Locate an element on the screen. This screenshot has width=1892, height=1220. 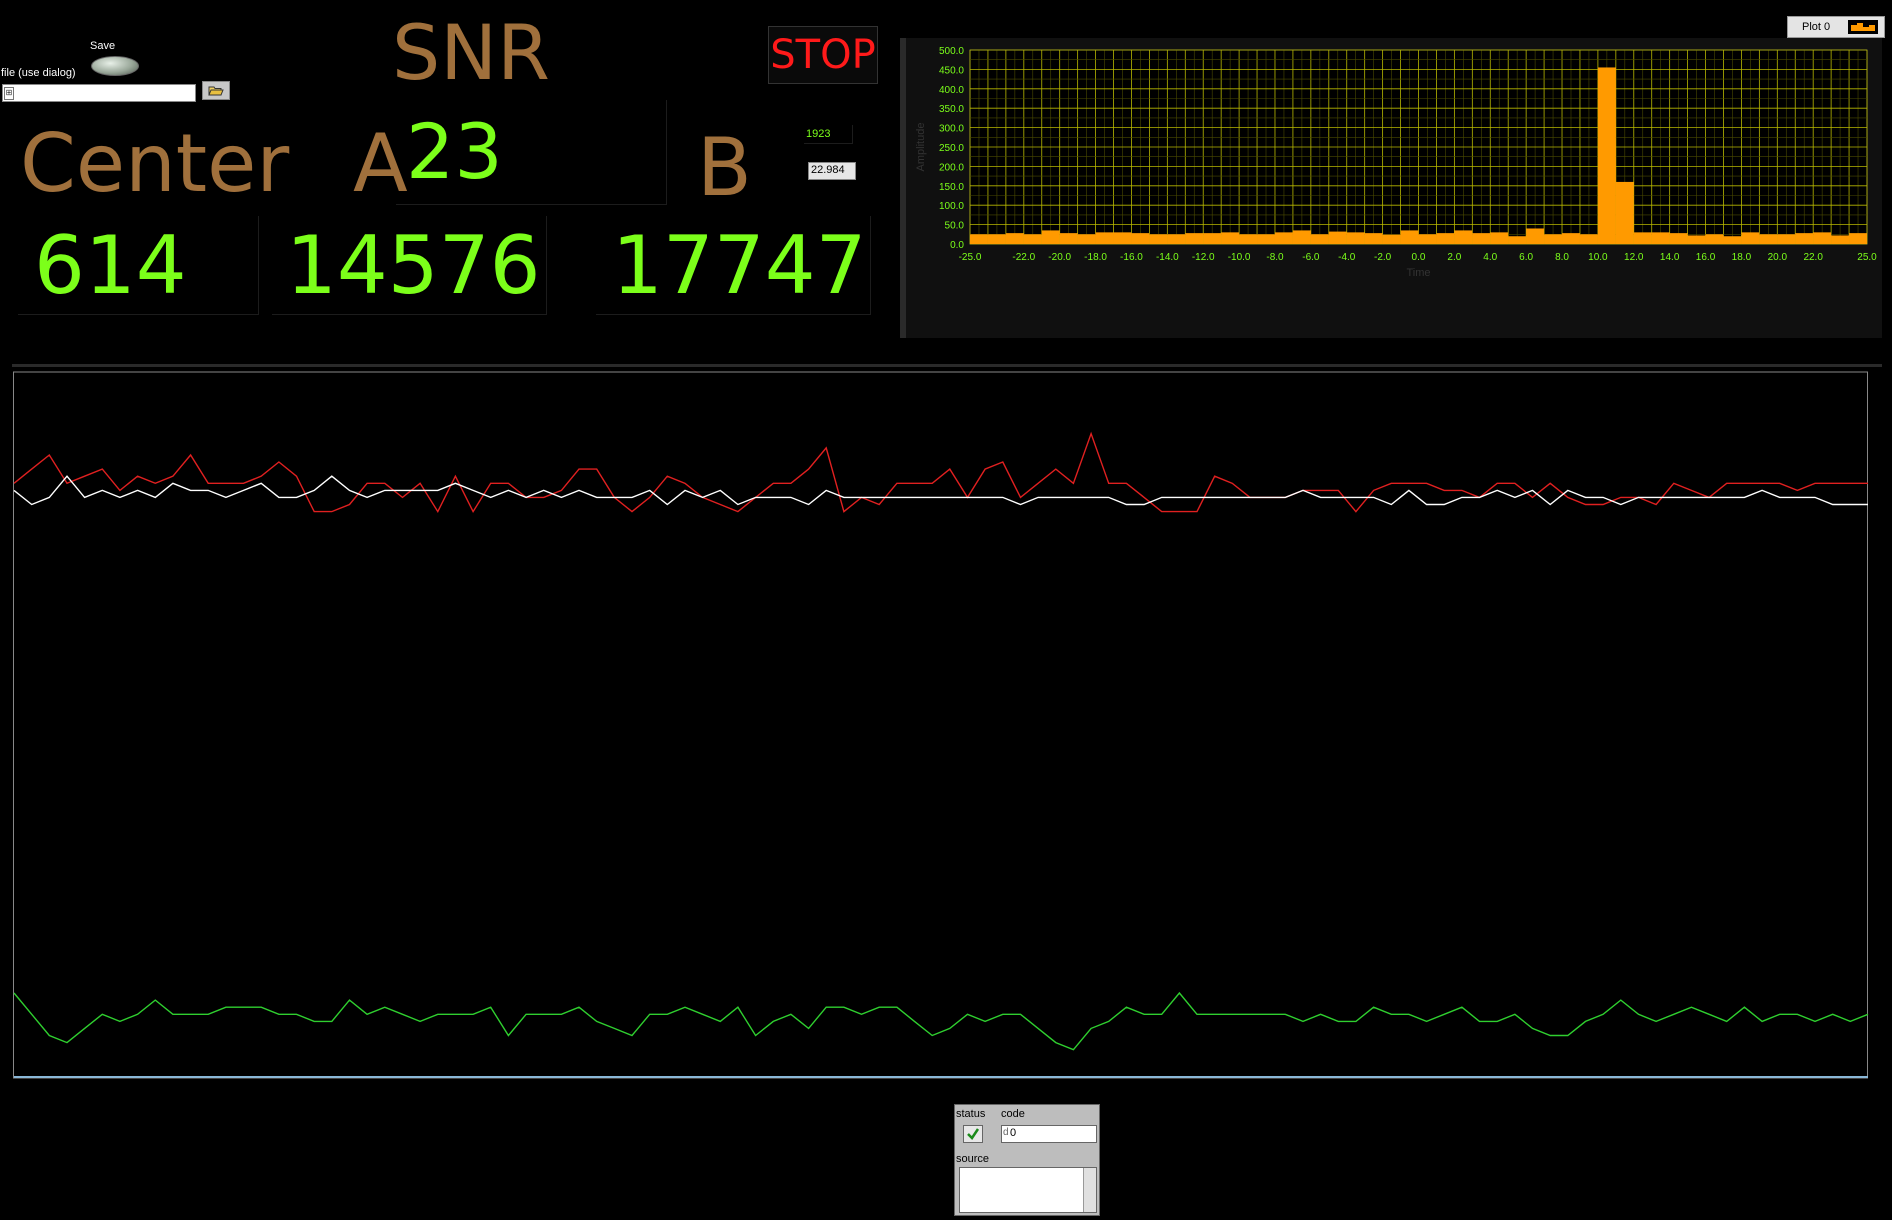
histogram-x-tick-label: 8.0 is located at coordinates (1562, 257).